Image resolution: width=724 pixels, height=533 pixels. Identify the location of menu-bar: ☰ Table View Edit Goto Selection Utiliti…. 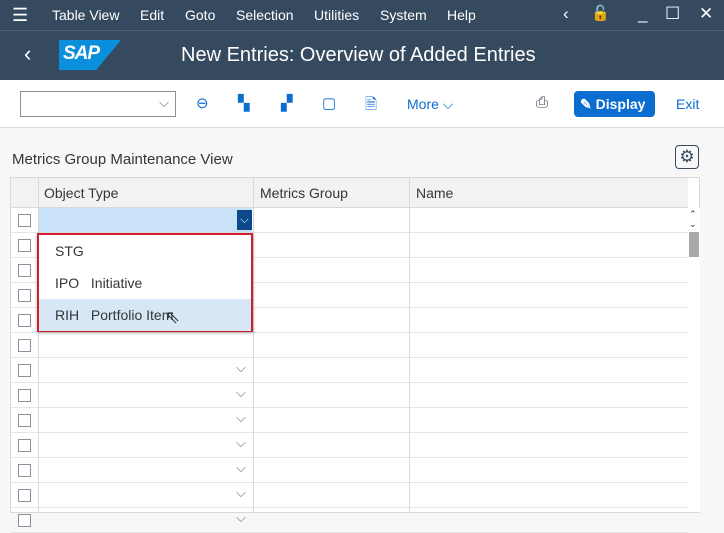
(362, 15).